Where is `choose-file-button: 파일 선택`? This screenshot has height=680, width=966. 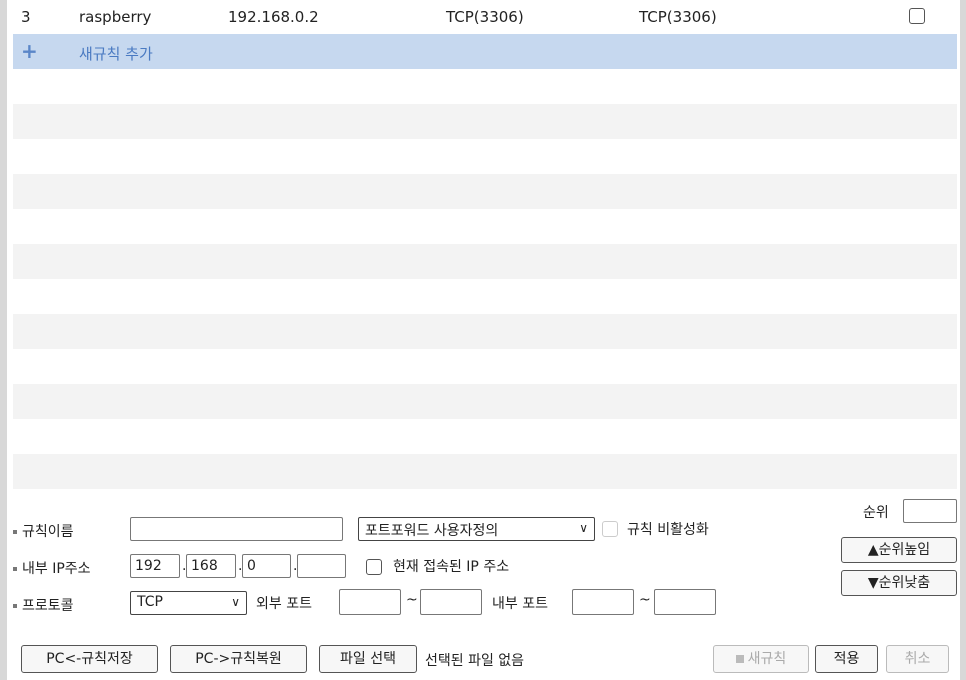
choose-file-button: 파일 선택 is located at coordinates (368, 659).